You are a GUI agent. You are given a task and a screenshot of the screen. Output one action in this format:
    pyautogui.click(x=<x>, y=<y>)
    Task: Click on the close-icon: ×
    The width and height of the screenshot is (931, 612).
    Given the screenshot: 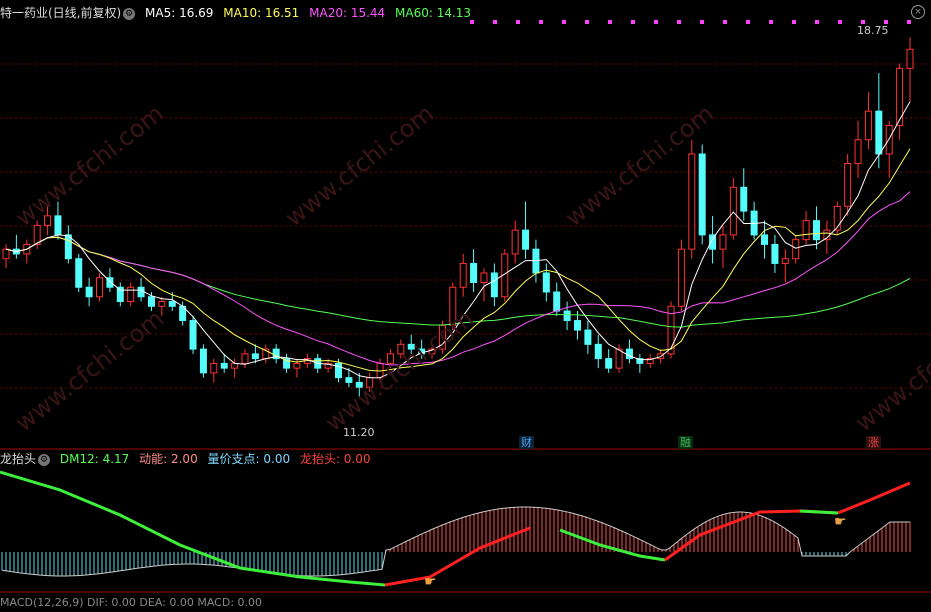 What is the action you would take?
    pyautogui.click(x=918, y=12)
    